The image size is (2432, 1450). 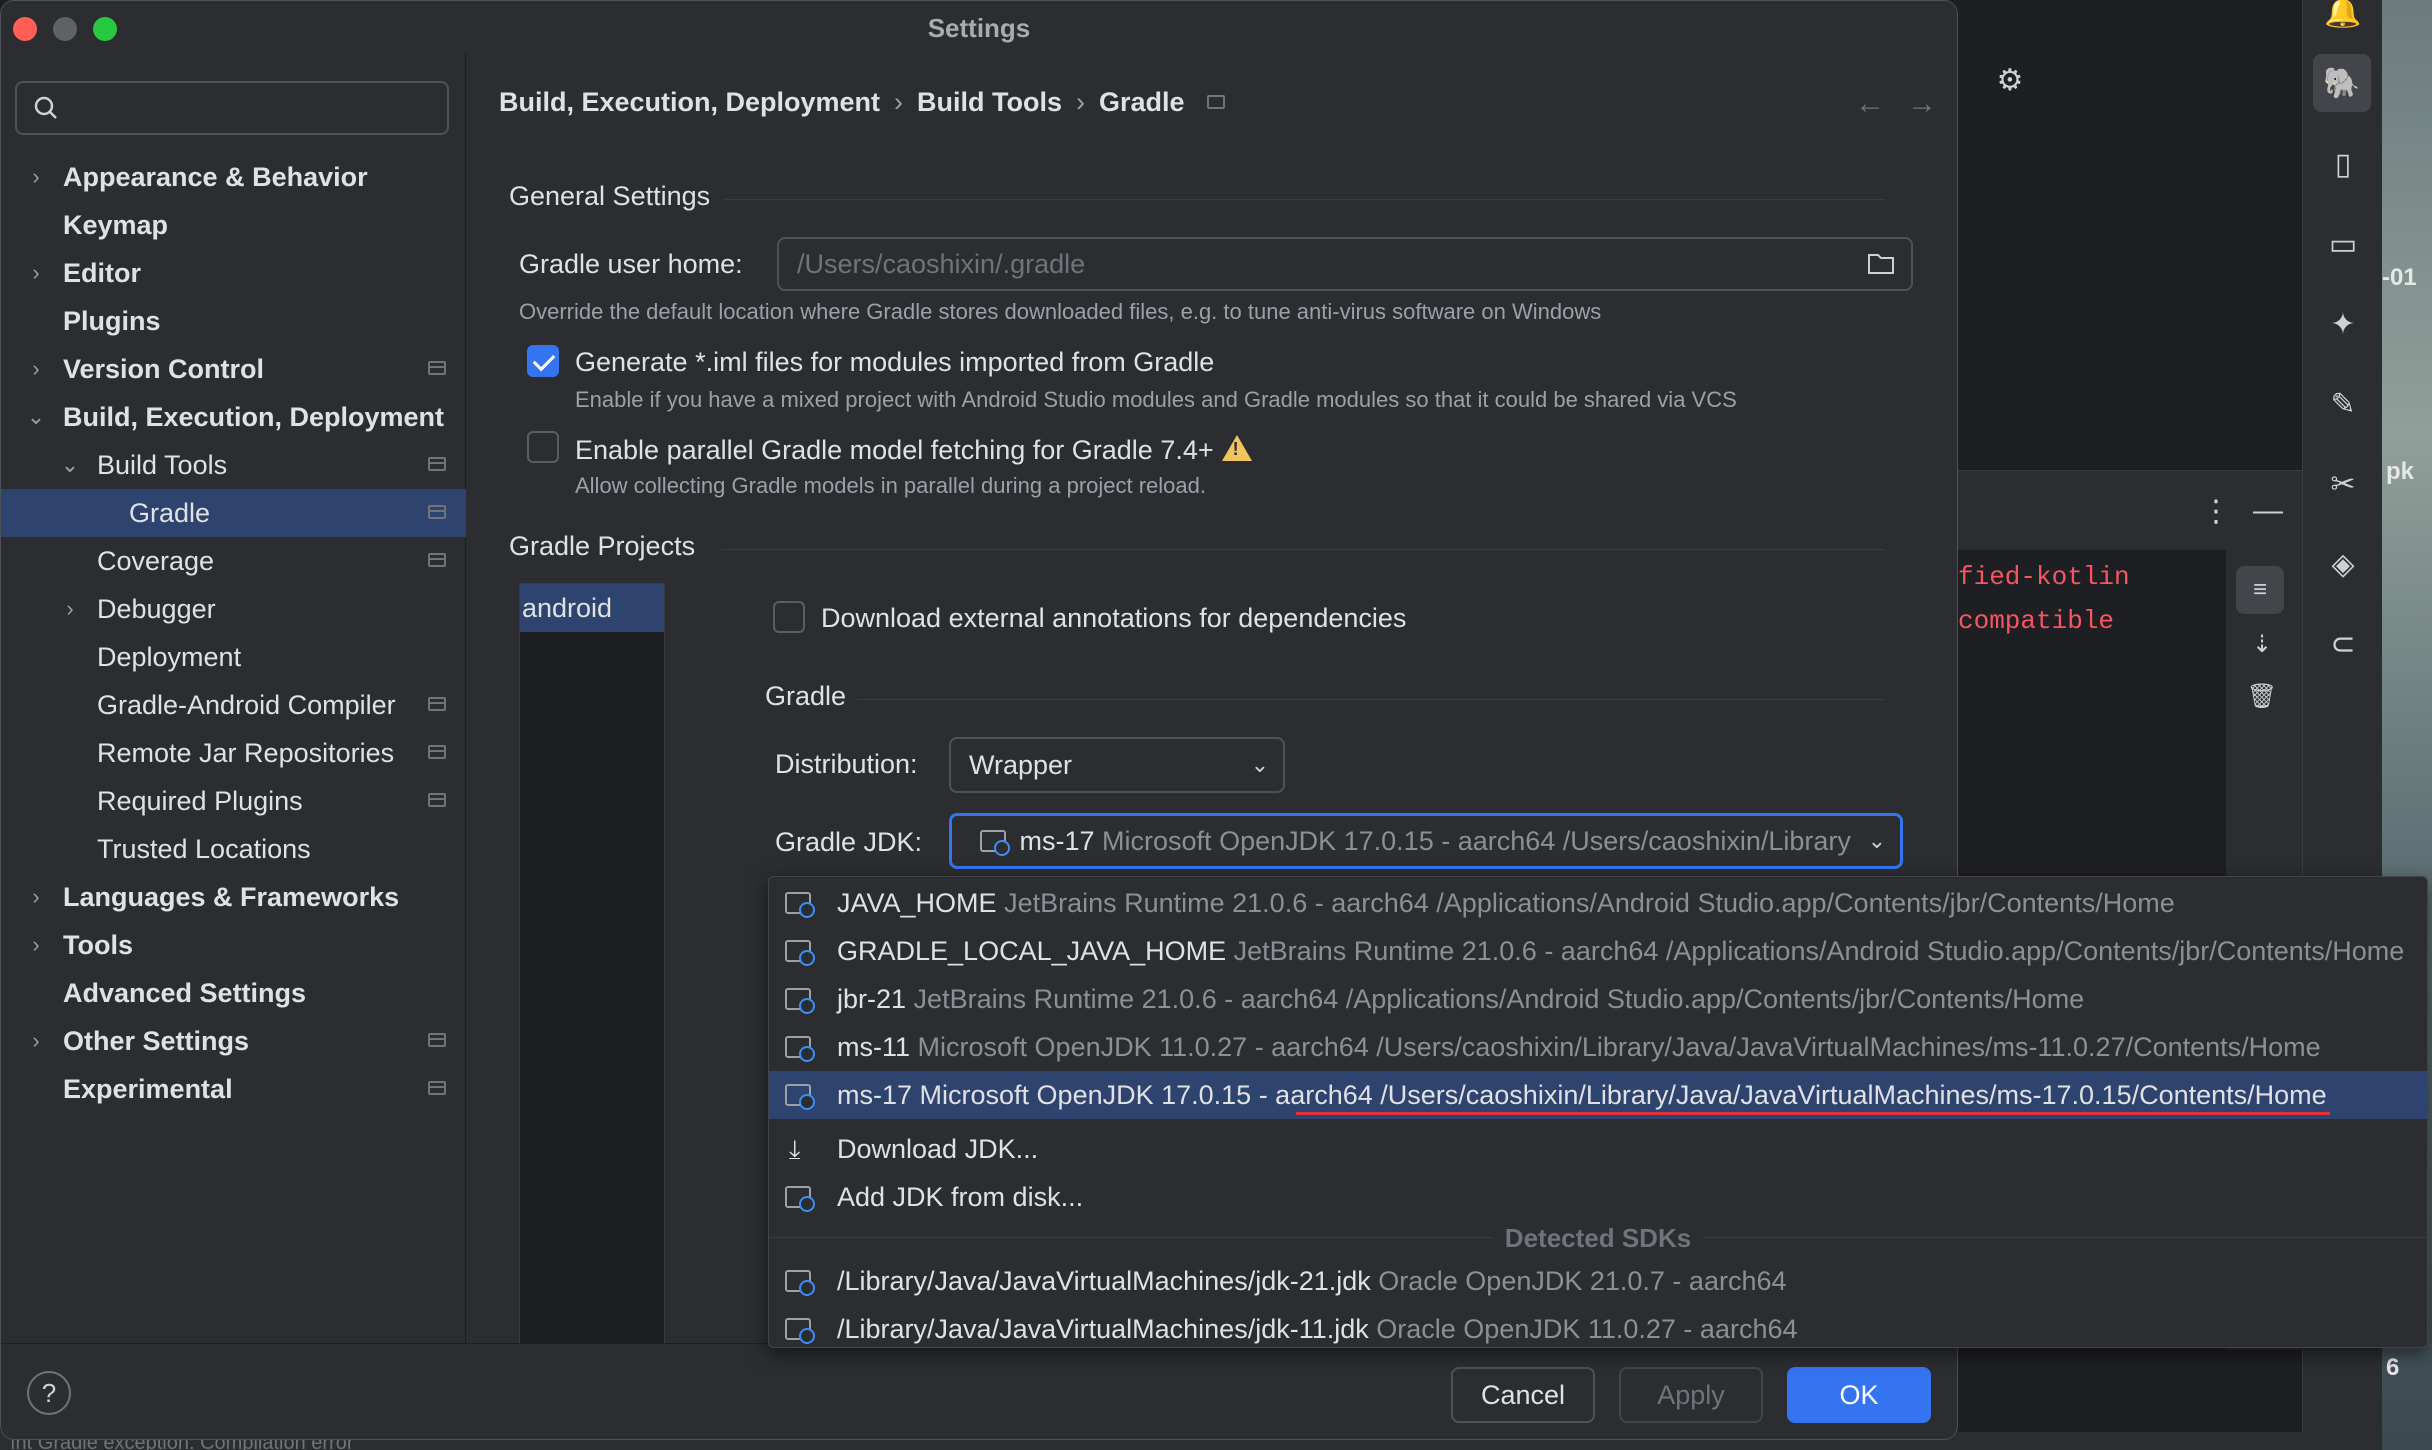 What do you see at coordinates (233, 177) in the screenshot?
I see `sidebar-item-appearance: › Appearance & Behavior` at bounding box center [233, 177].